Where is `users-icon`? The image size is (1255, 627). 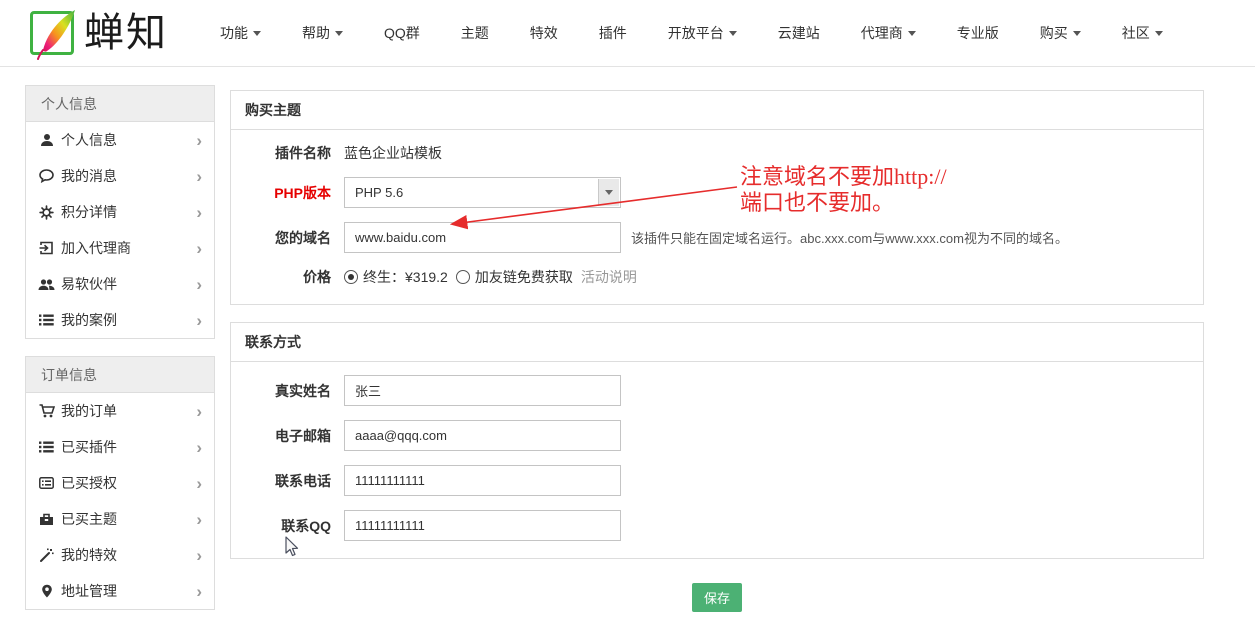
users-icon is located at coordinates (46, 284).